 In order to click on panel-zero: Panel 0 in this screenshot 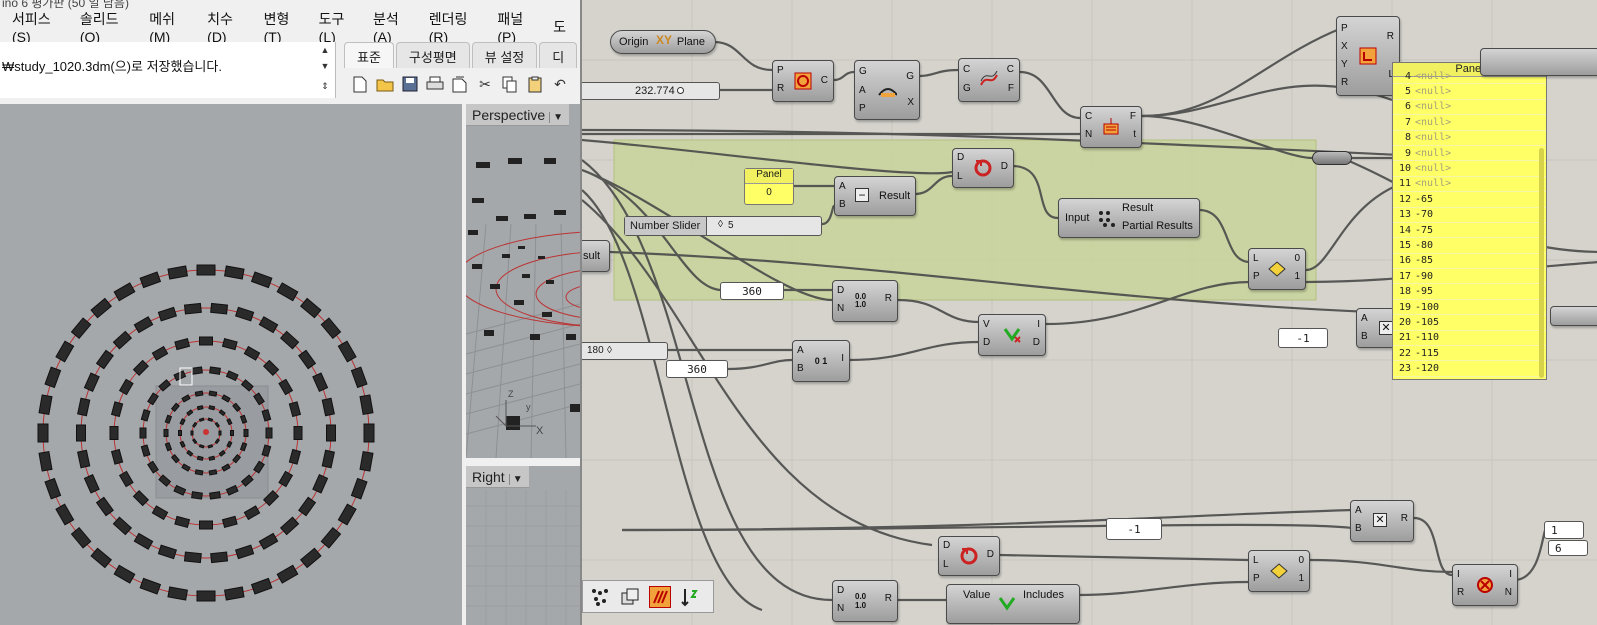, I will do `click(769, 186)`.